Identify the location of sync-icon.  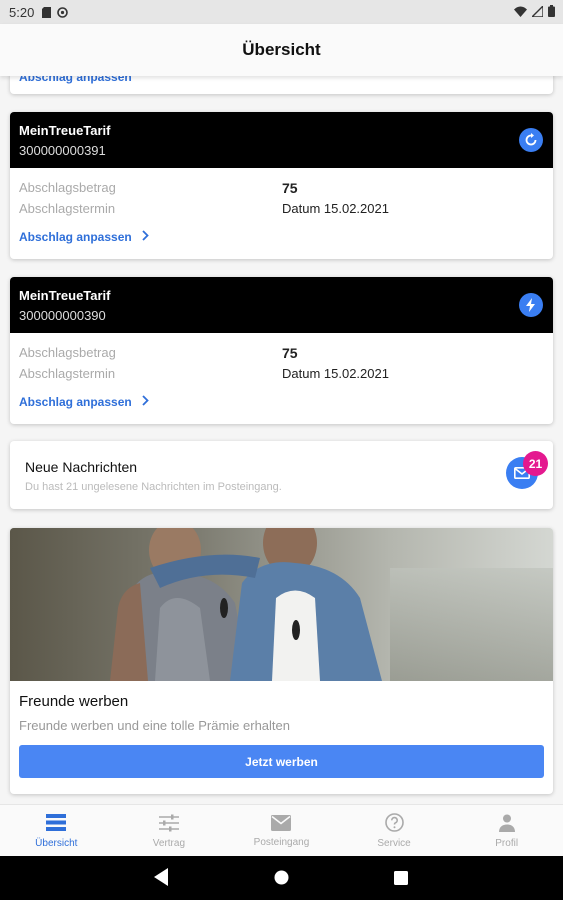
(63, 12).